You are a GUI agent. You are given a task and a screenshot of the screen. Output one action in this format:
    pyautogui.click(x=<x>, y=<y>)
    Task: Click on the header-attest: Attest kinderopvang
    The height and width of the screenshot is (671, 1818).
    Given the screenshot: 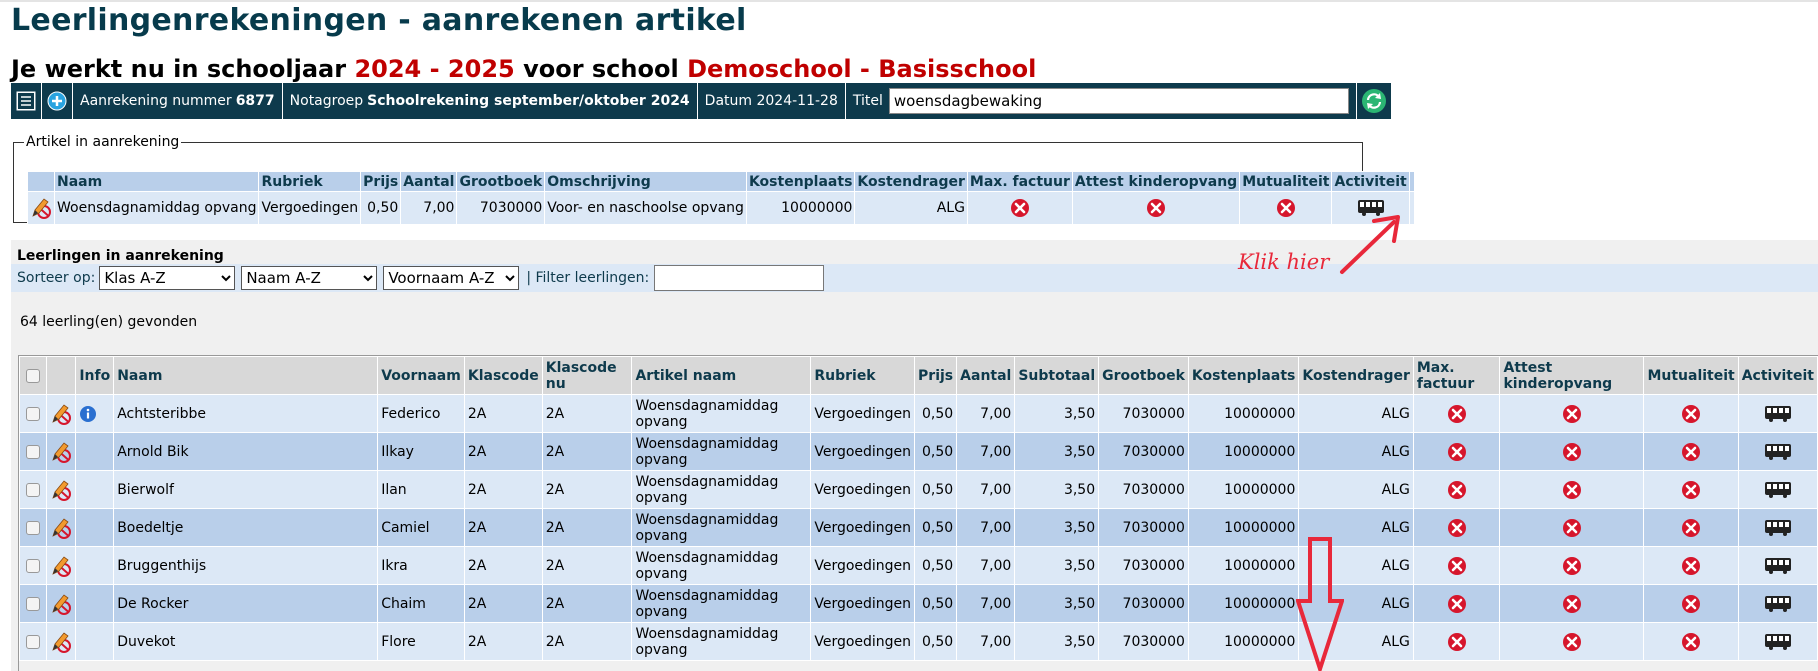 What is the action you would take?
    pyautogui.click(x=1572, y=375)
    